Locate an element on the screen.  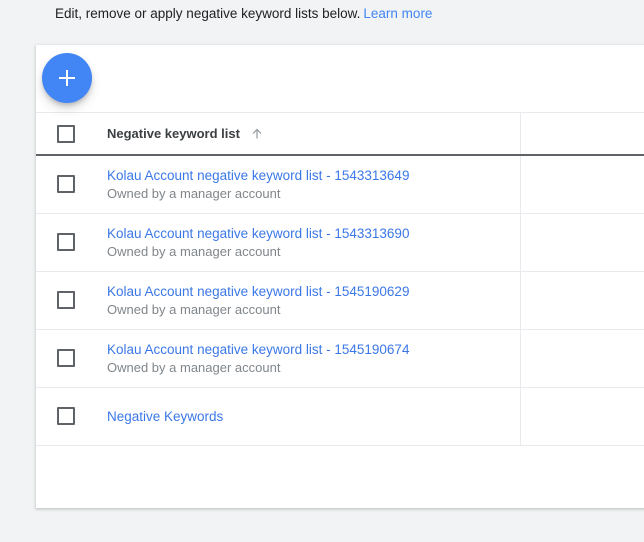
select-all-header-cell is located at coordinates (61, 134).